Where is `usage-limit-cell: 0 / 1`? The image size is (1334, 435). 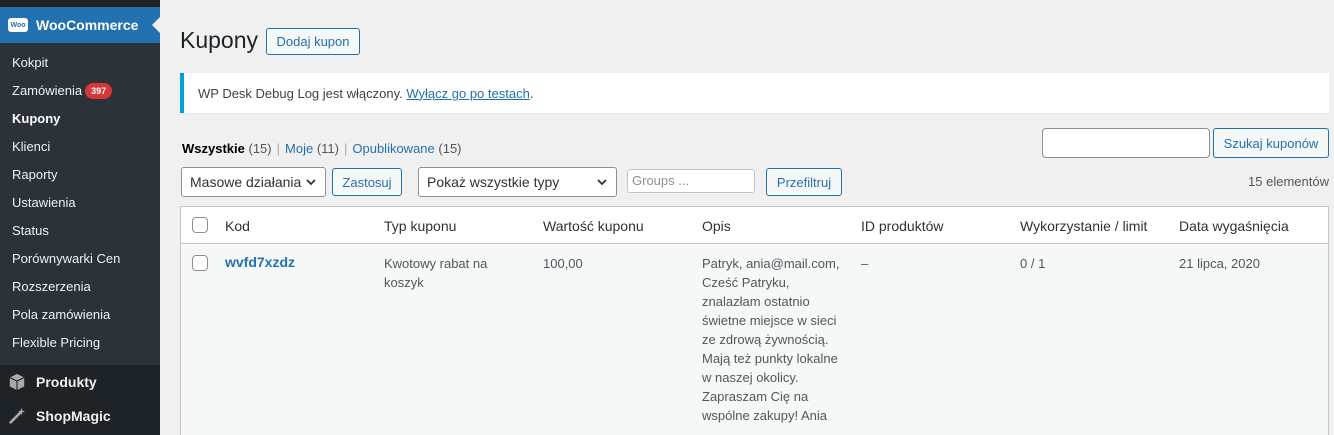
usage-limit-cell: 0 / 1 is located at coordinates (1033, 263).